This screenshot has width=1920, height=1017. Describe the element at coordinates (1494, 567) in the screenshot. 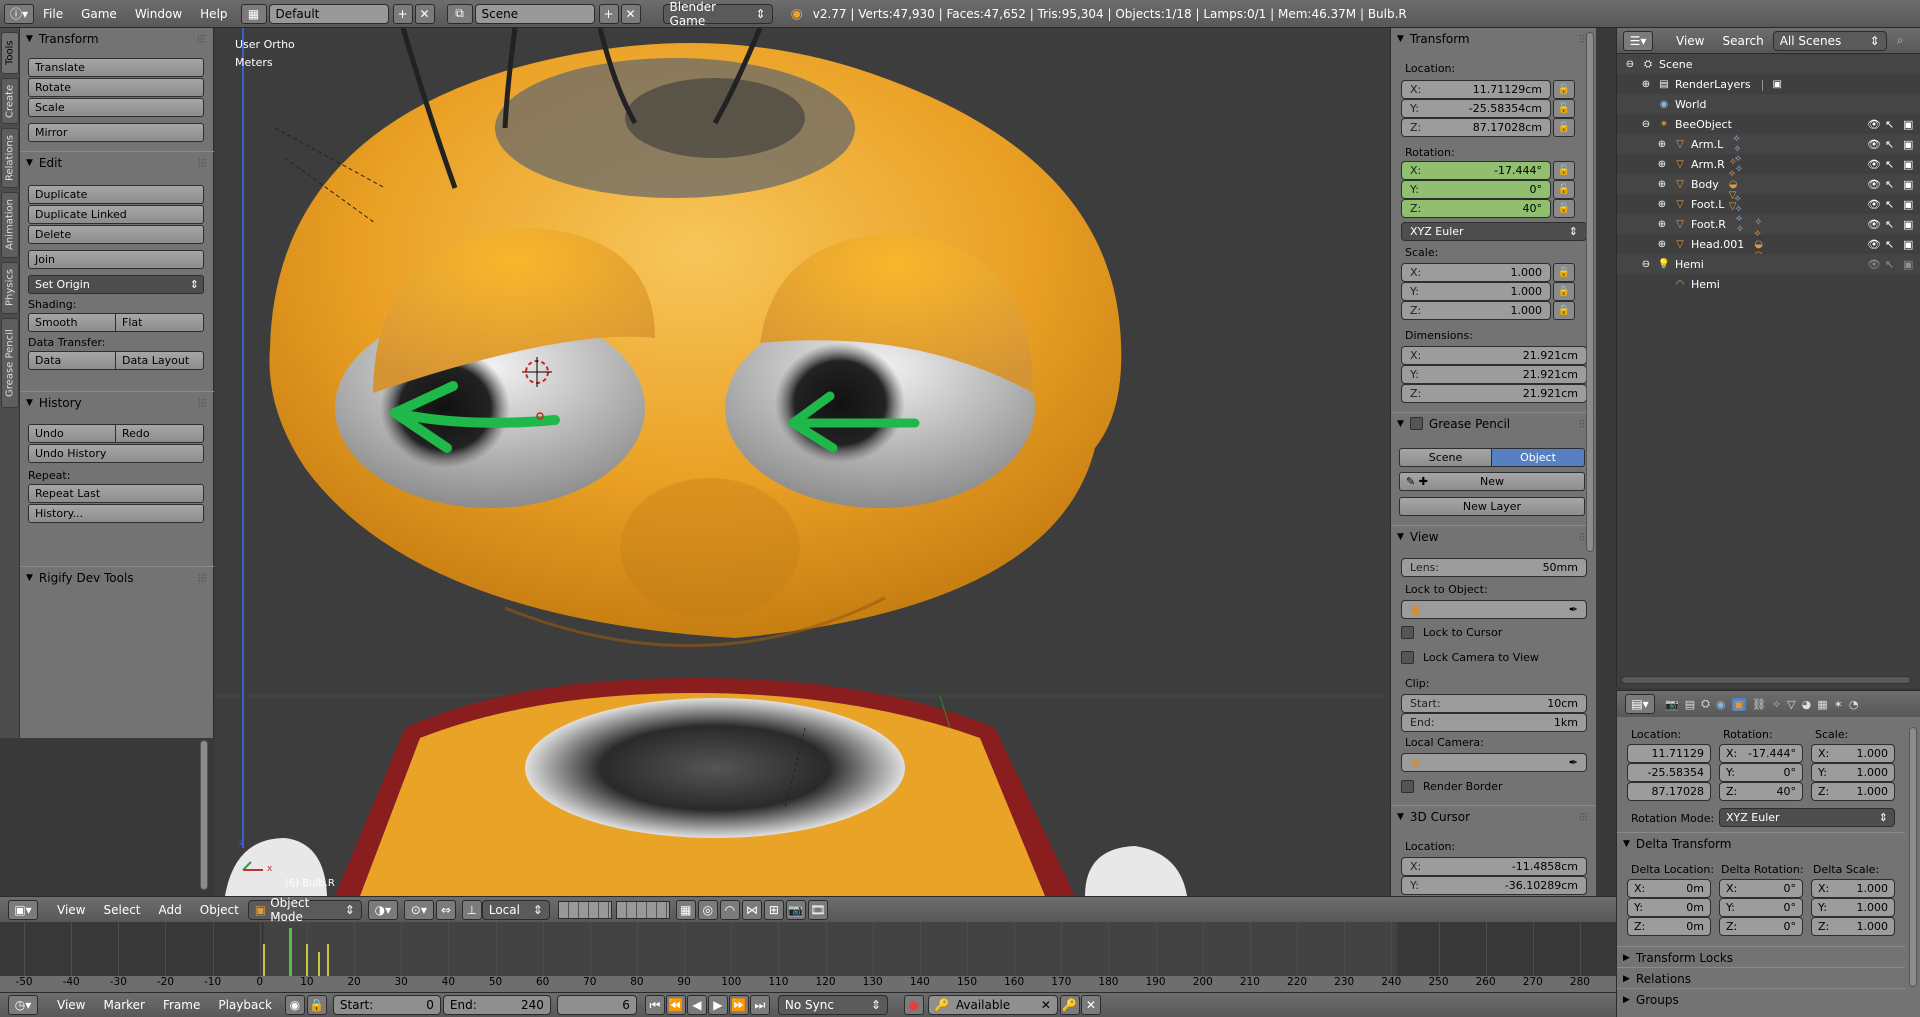

I see `lens-field: Lens: 50mm` at that location.